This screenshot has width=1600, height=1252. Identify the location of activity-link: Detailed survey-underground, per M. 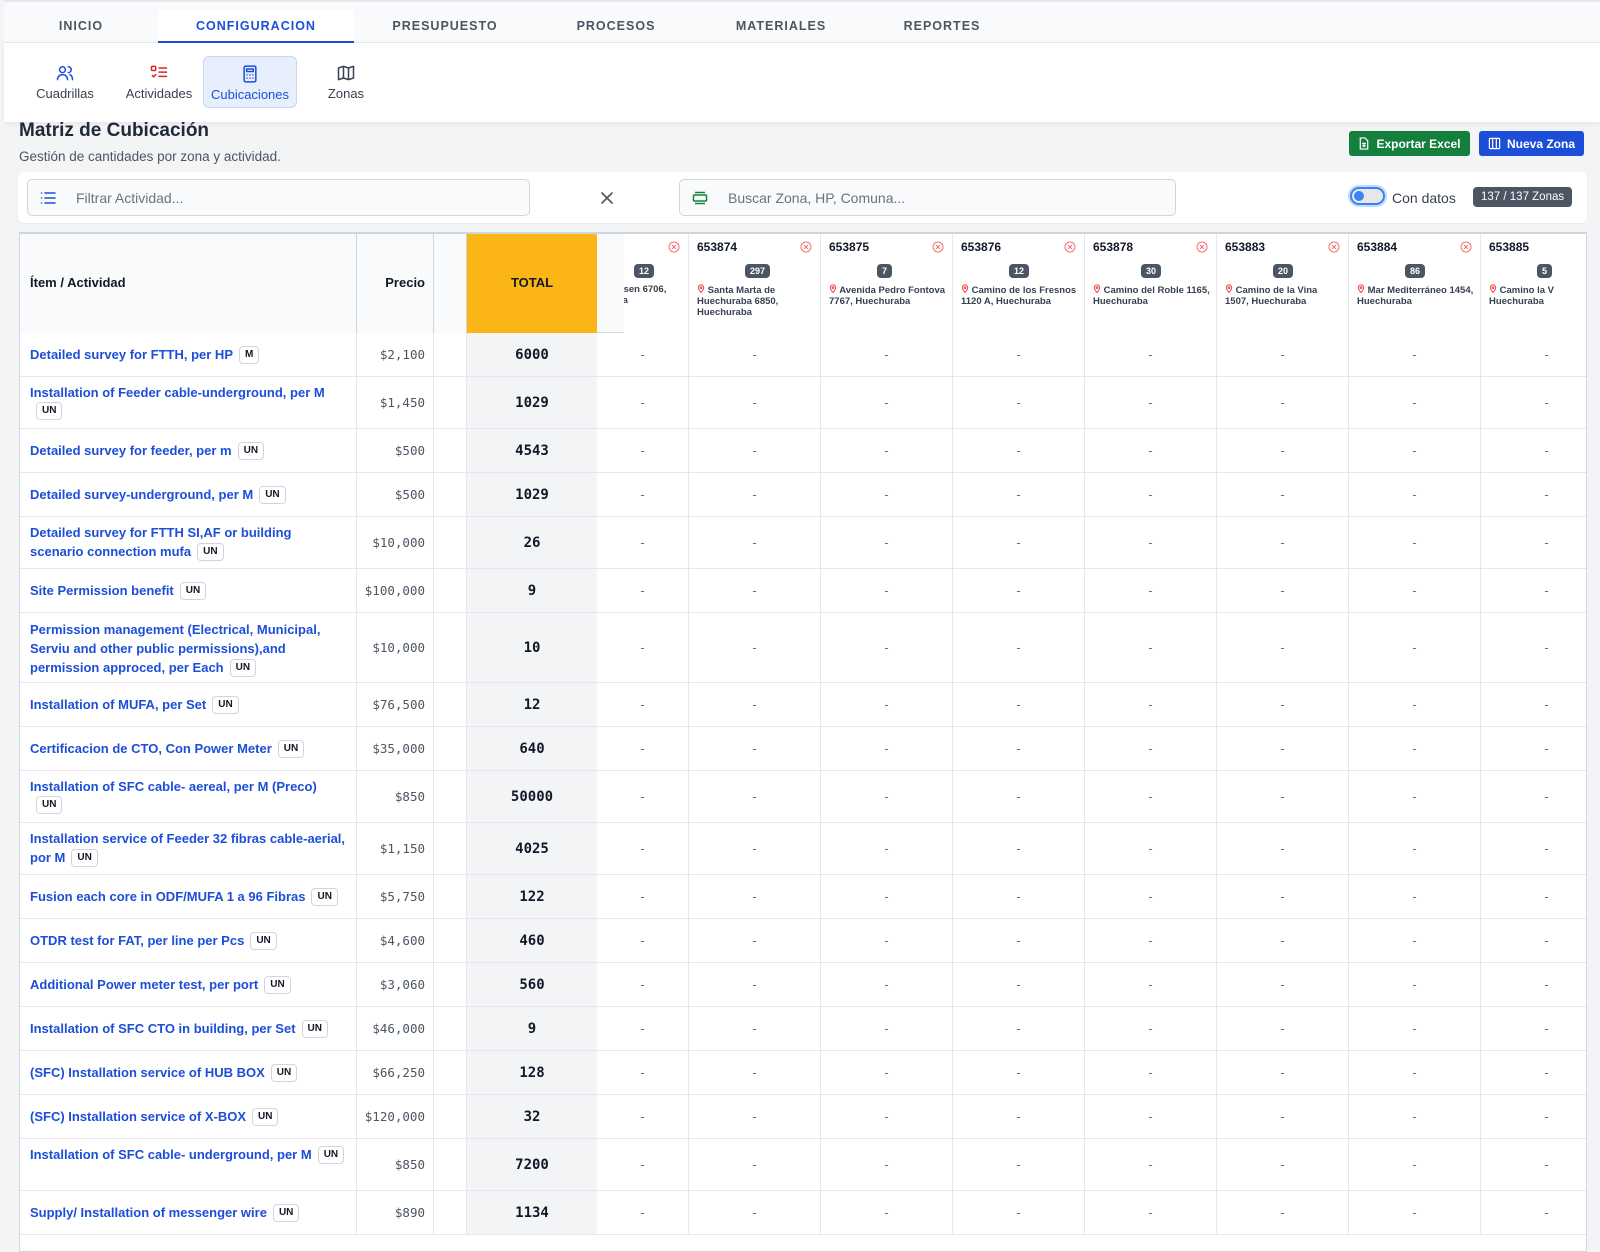
(141, 494).